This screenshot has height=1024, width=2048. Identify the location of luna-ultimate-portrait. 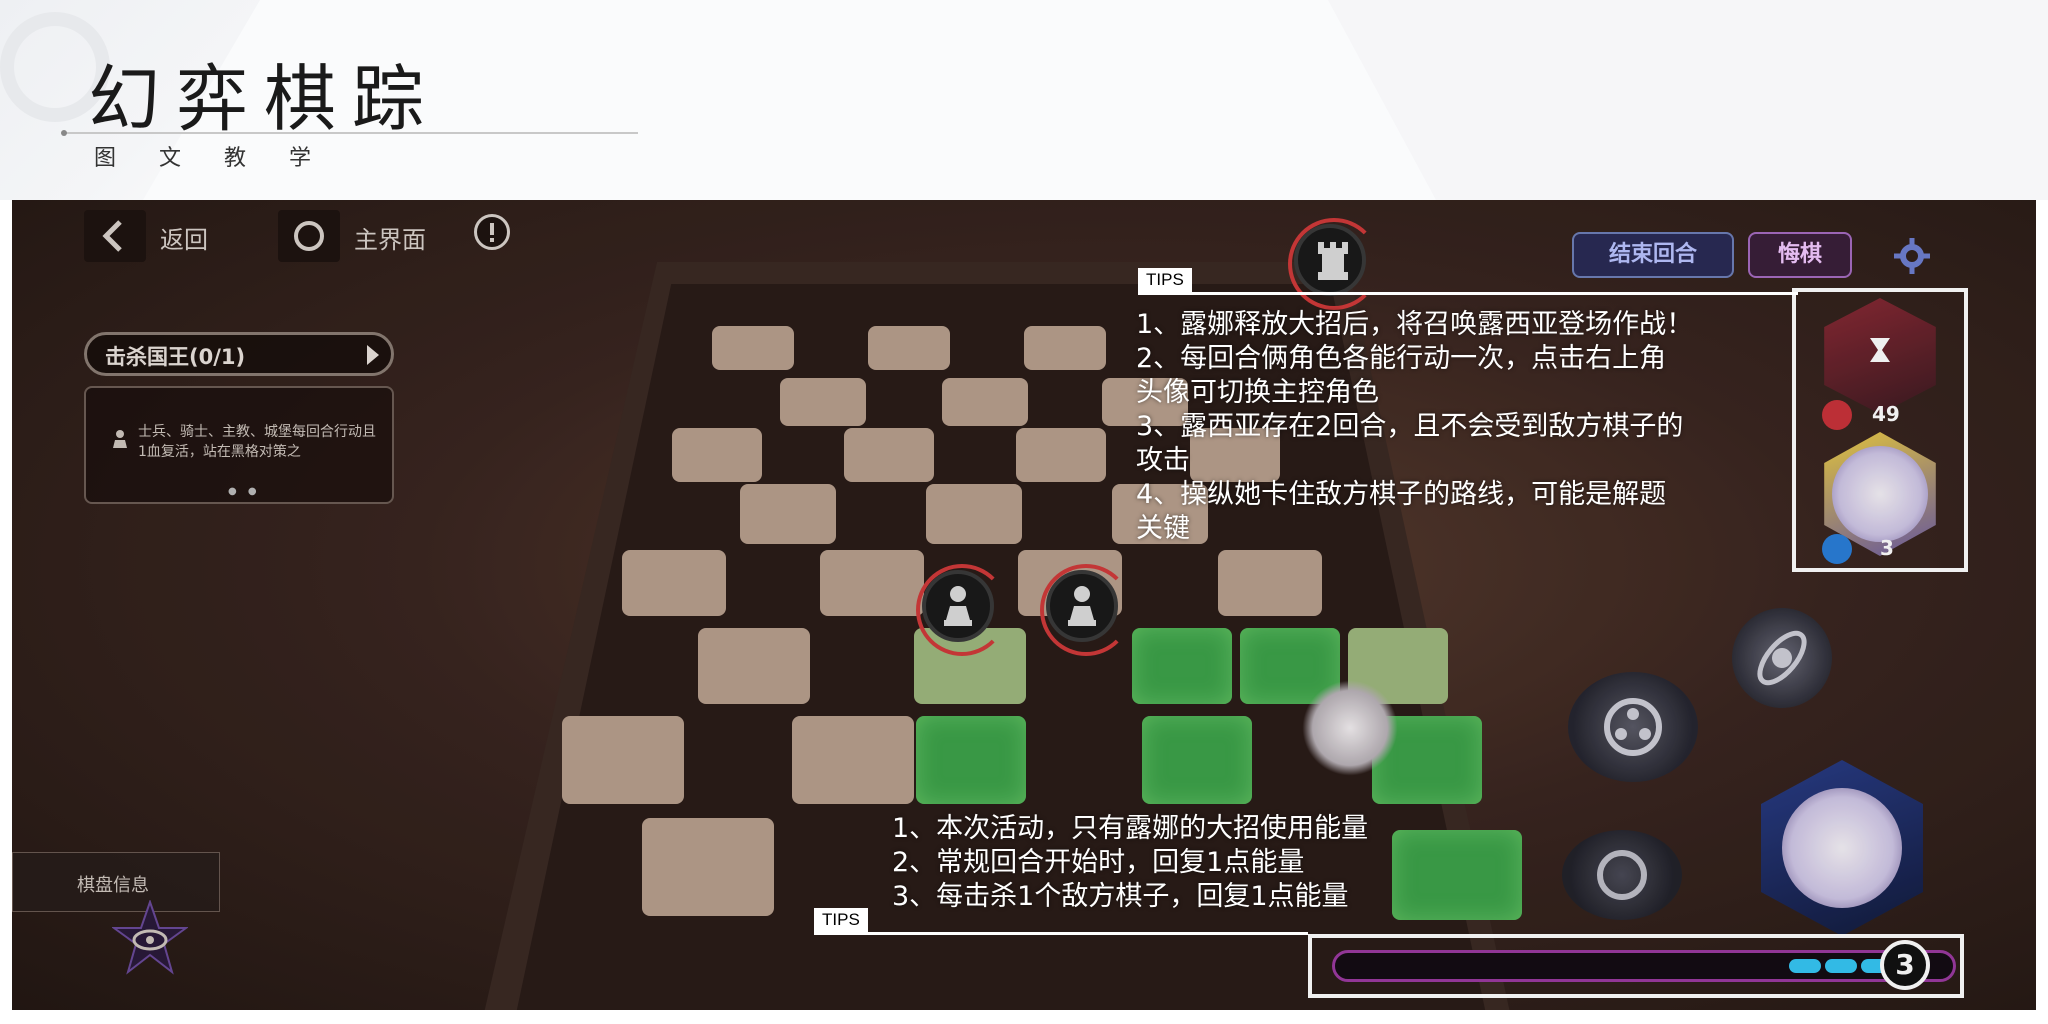
(1842, 848).